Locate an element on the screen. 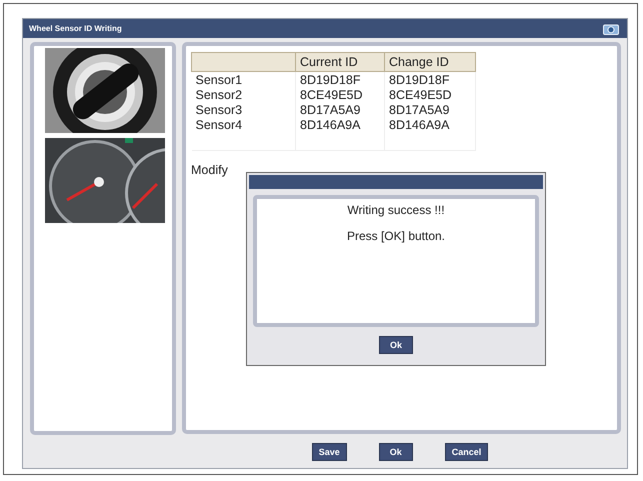  table-cell: Sensor3 is located at coordinates (244, 109).